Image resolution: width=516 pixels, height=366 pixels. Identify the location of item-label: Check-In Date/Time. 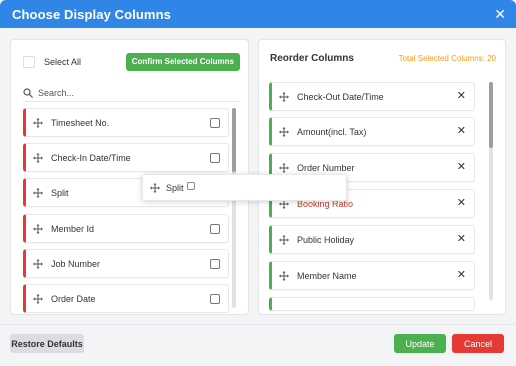
(91, 157).